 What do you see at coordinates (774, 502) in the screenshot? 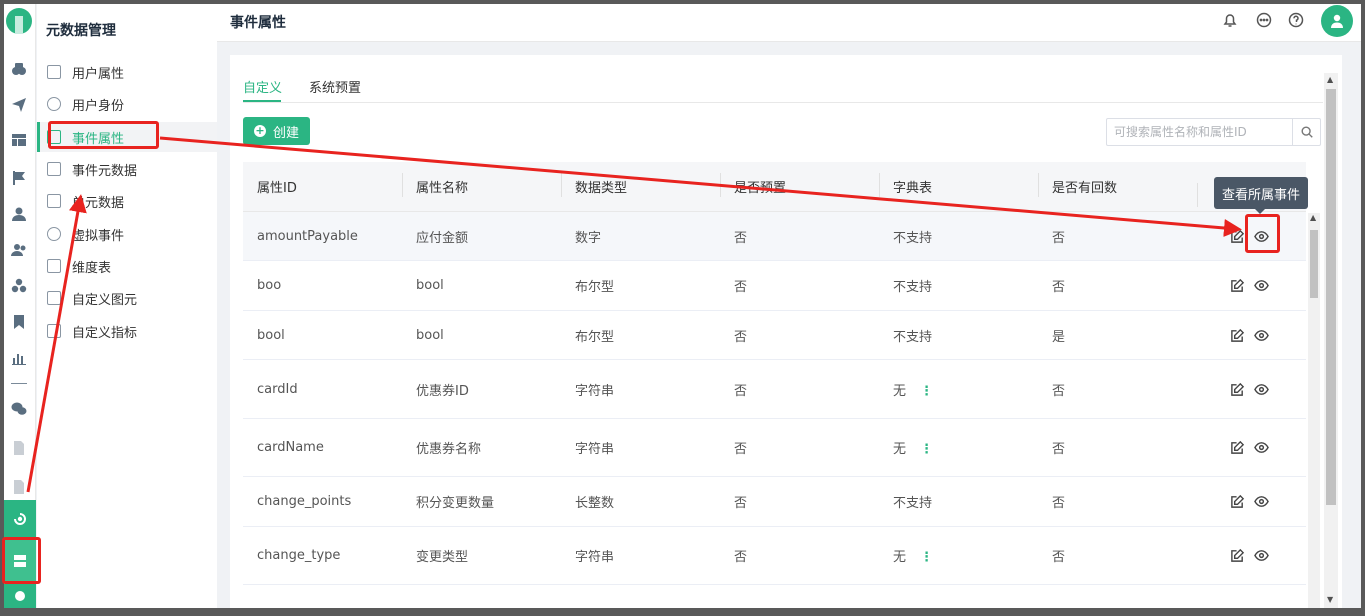
I see `table-row: change_points 积分变更数量 长整数 否 不支持 否` at bounding box center [774, 502].